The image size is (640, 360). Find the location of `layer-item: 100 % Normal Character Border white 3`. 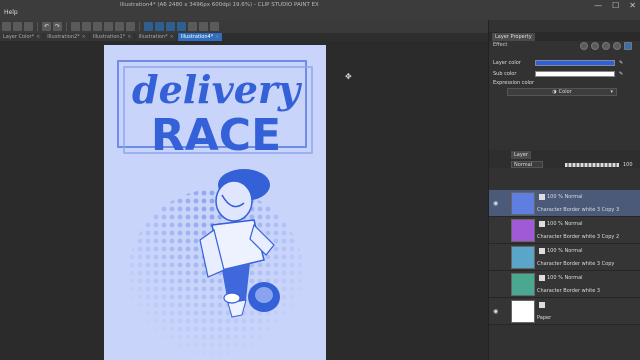

layer-item: 100 % Normal Character Border white 3 is located at coordinates (564, 284).